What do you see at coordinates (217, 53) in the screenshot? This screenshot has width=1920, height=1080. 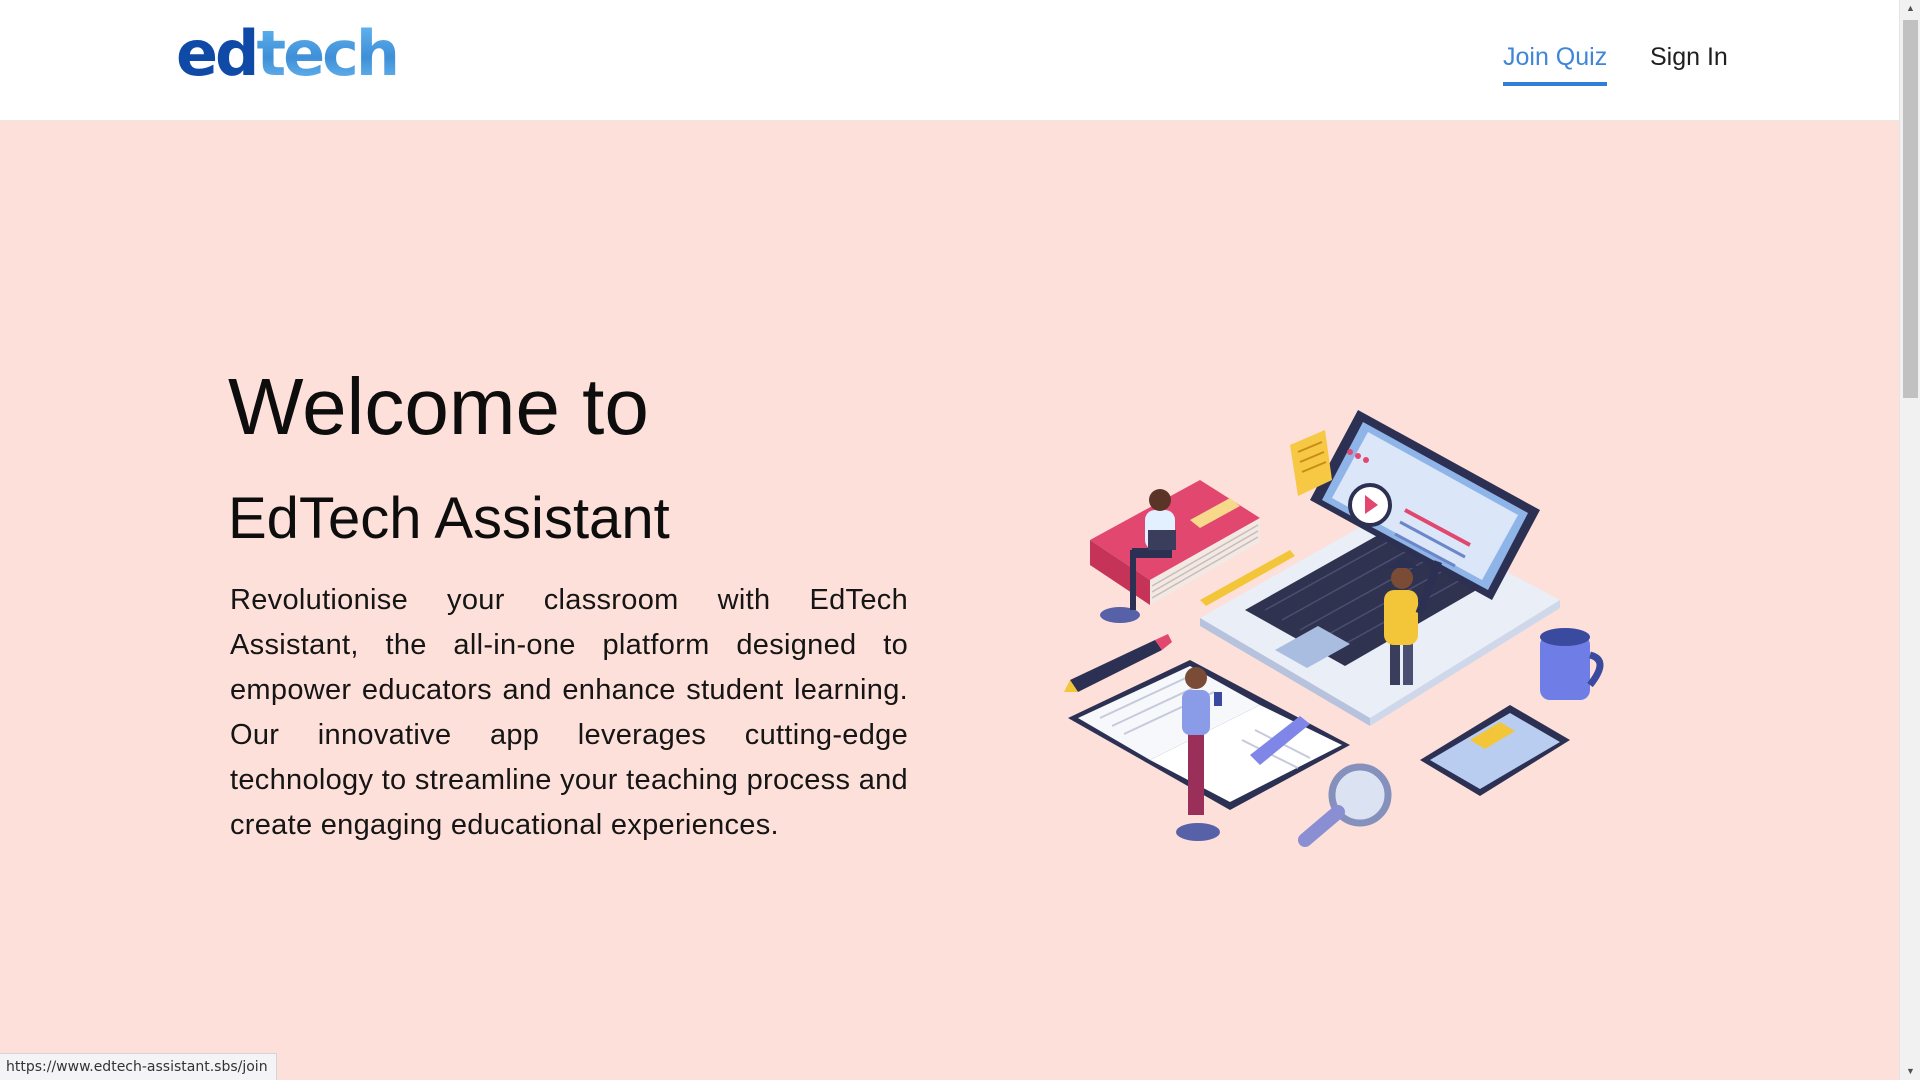 I see `logo-text-ed: ed` at bounding box center [217, 53].